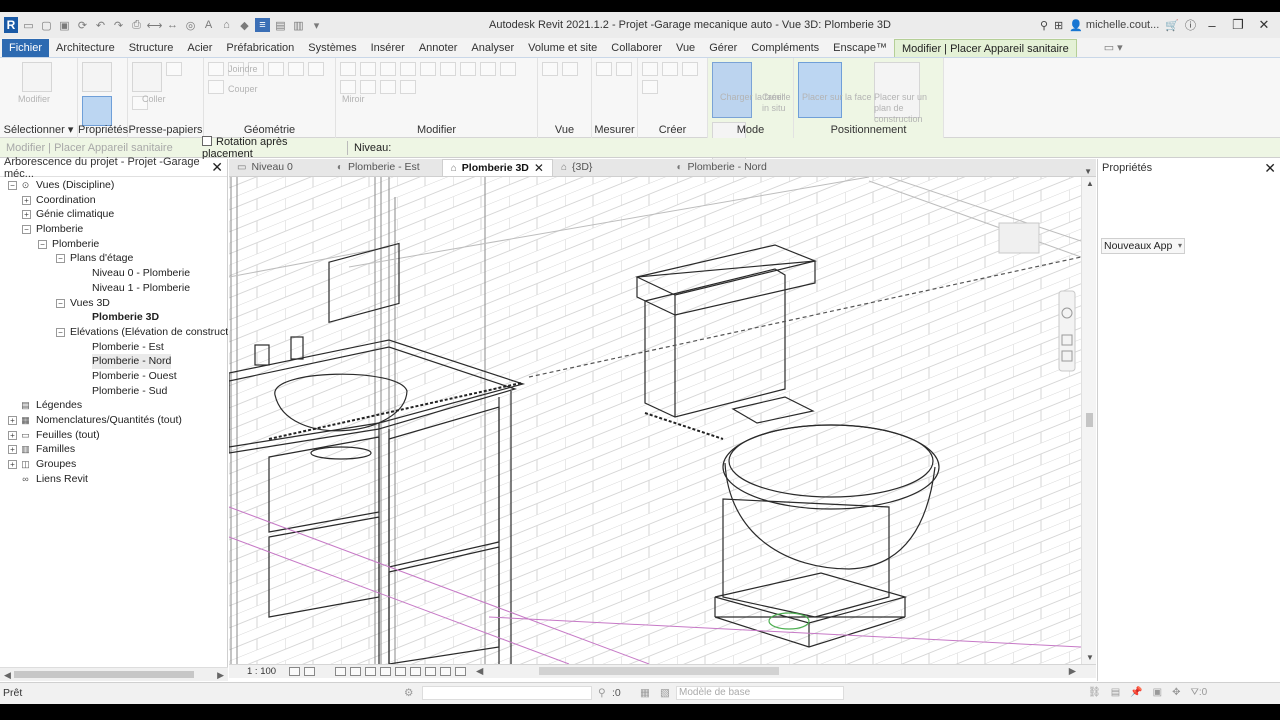  I want to click on tab-enscape: Enscape™, so click(860, 48).